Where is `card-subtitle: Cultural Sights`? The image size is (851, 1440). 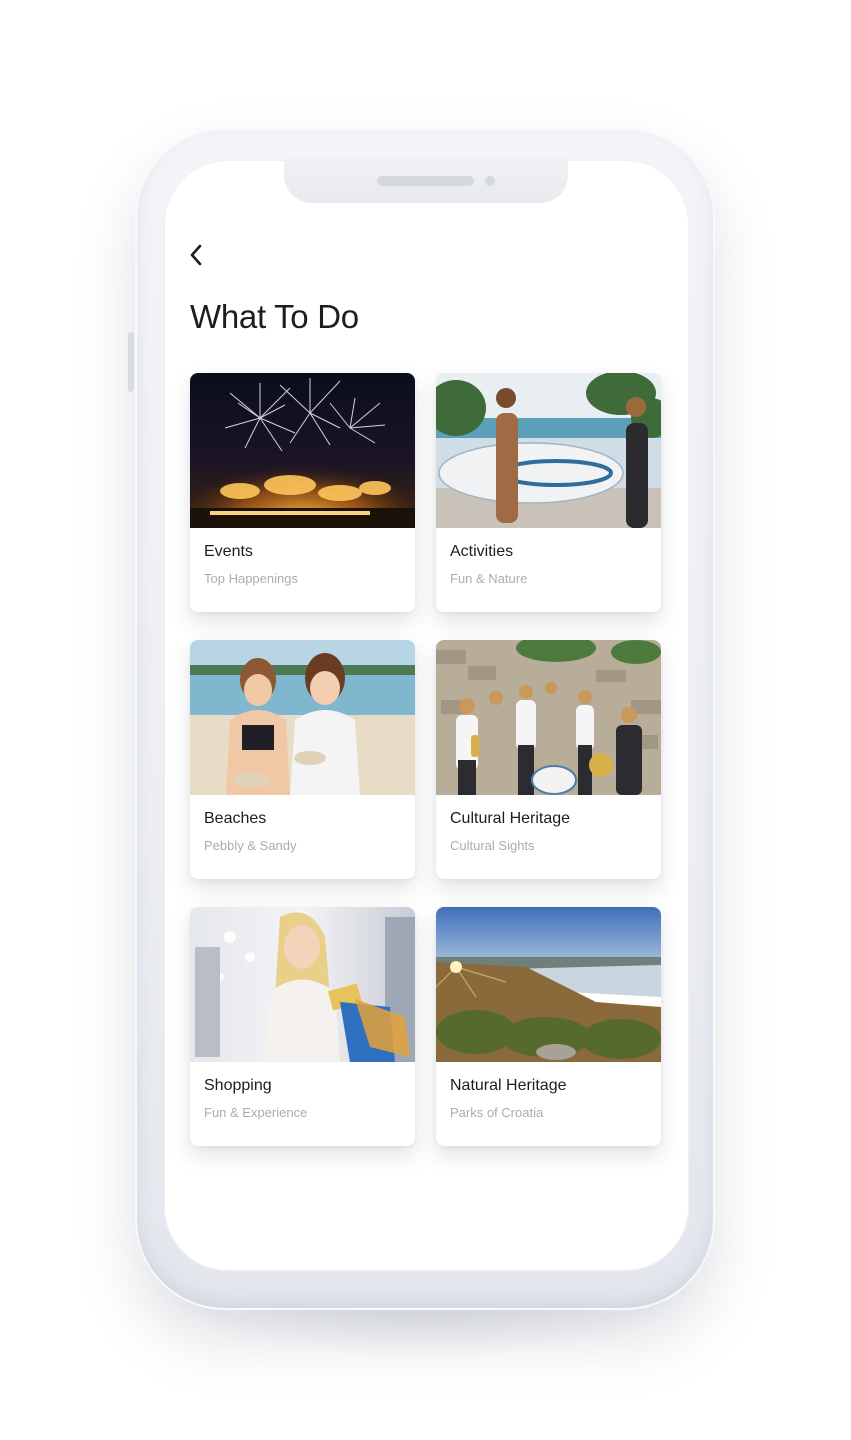
card-subtitle: Cultural Sights is located at coordinates (492, 845).